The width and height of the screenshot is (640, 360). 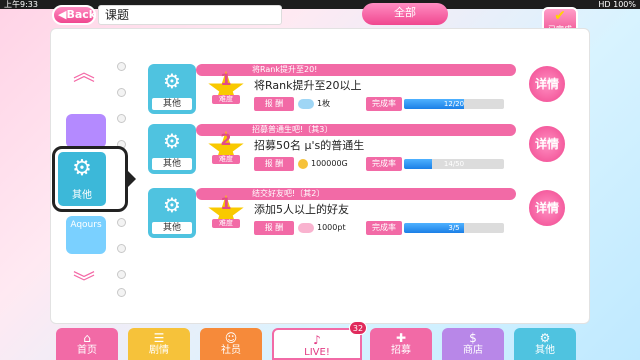 I want to click on tab-label: LIVE!, so click(x=317, y=352).